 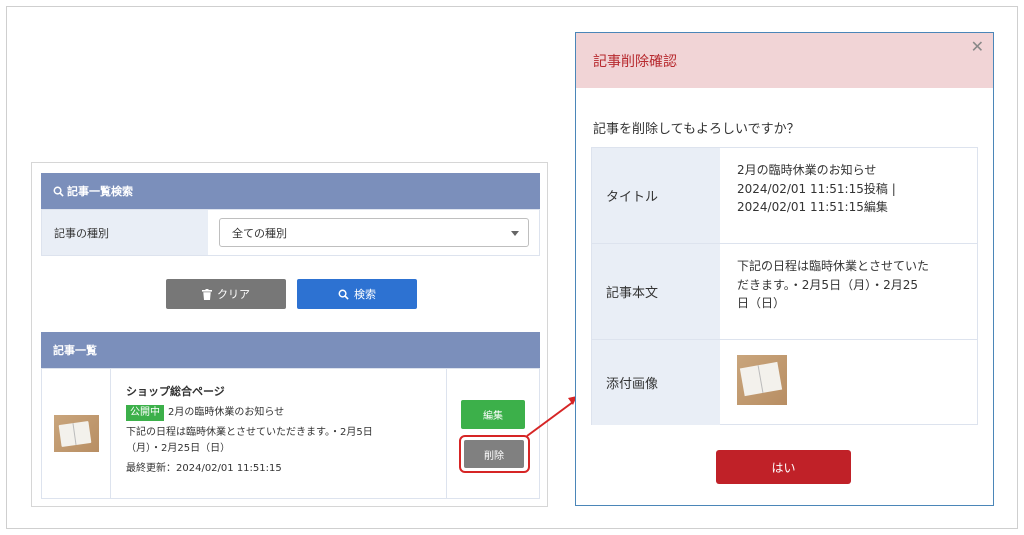 What do you see at coordinates (365, 294) in the screenshot?
I see `search-button-label: 検索` at bounding box center [365, 294].